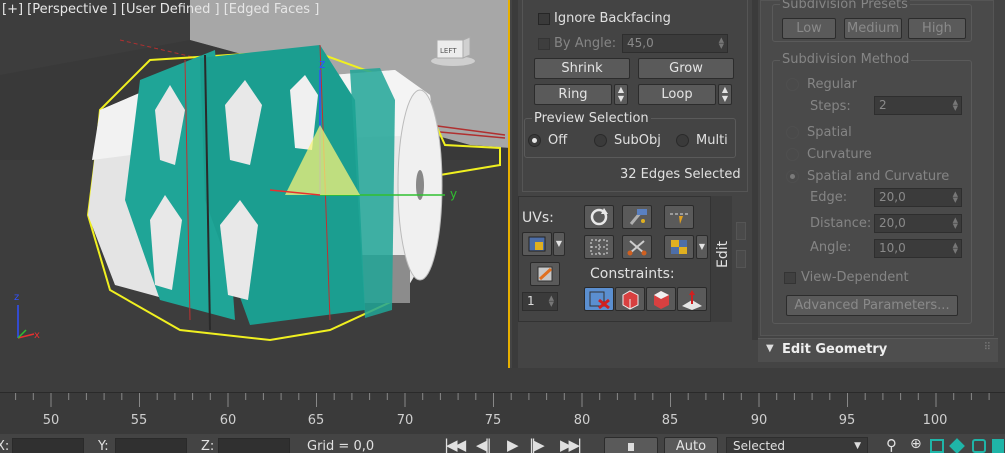  What do you see at coordinates (661, 299) in the screenshot?
I see `face-constraint-icon` at bounding box center [661, 299].